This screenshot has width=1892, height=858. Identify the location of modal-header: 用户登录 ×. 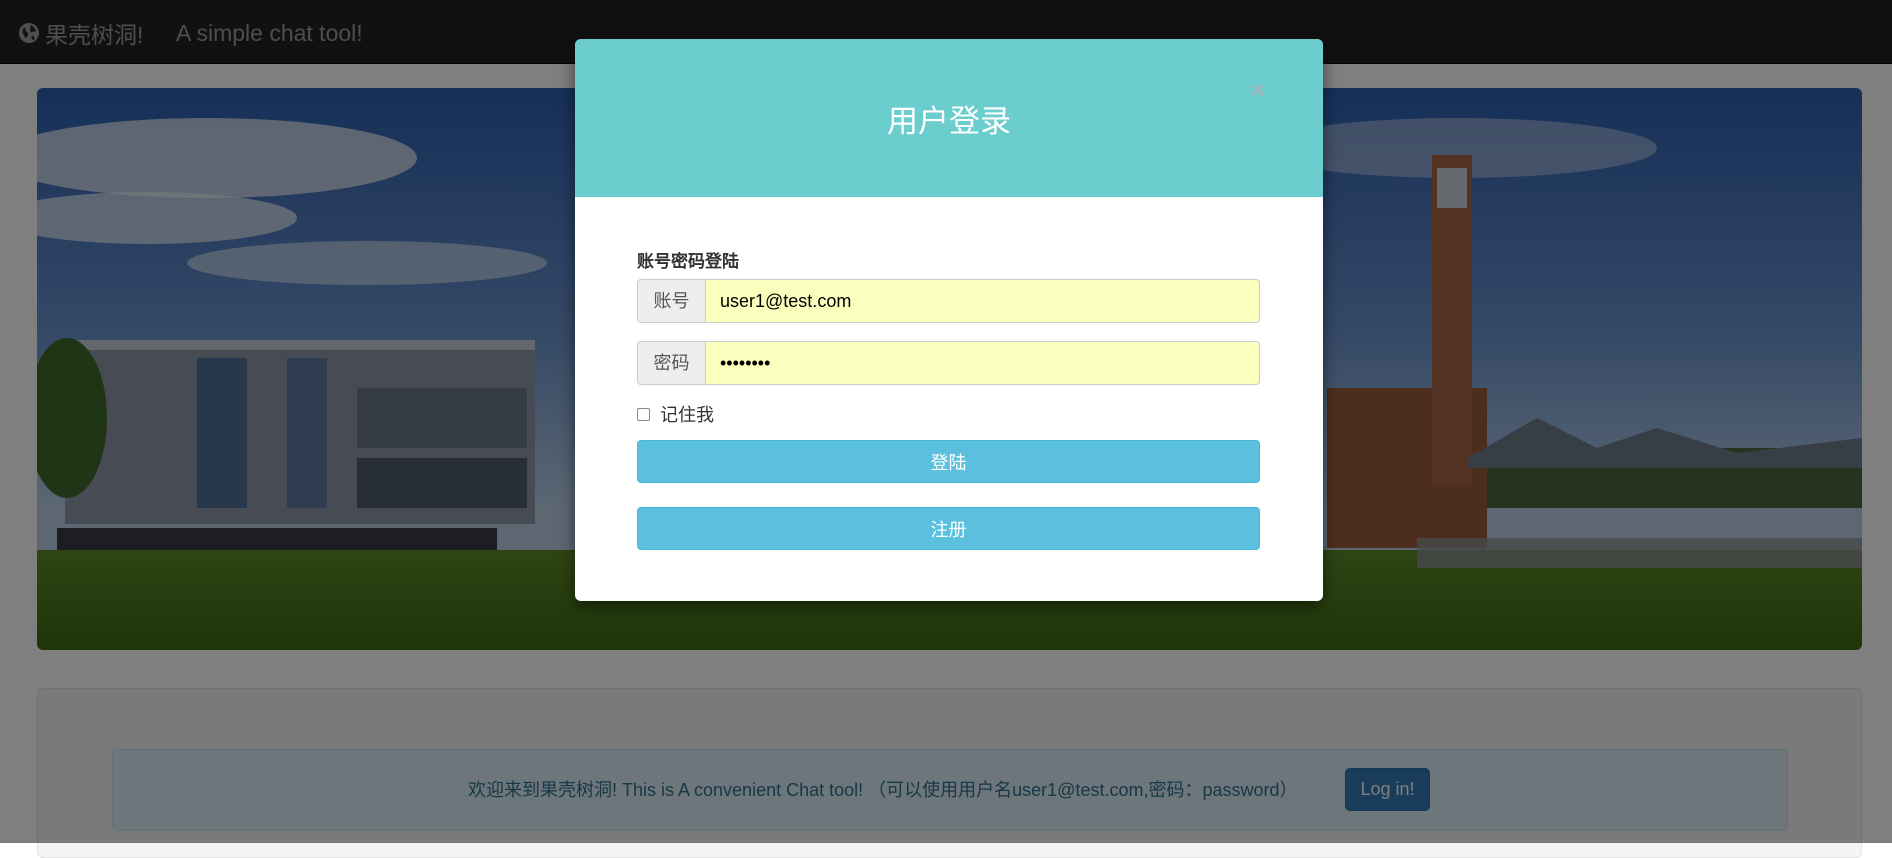
(949, 118).